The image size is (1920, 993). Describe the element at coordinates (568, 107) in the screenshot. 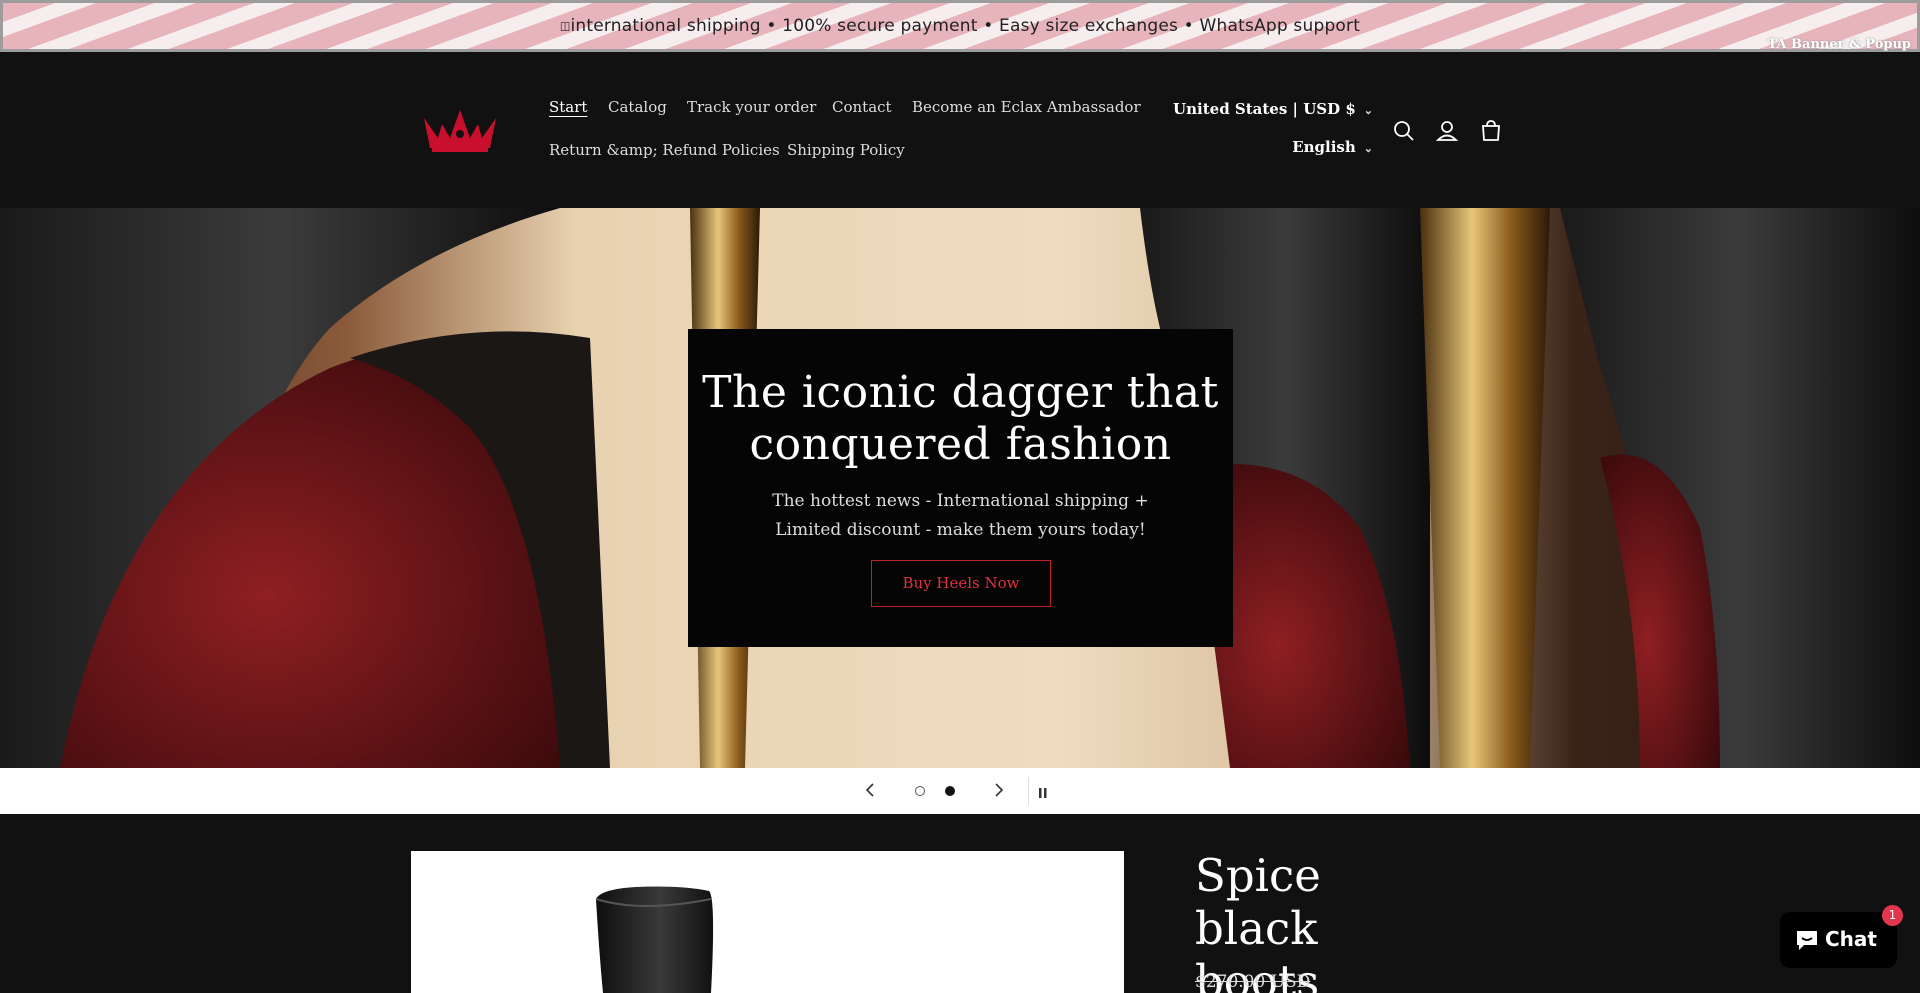

I see `nav-start: Start` at that location.